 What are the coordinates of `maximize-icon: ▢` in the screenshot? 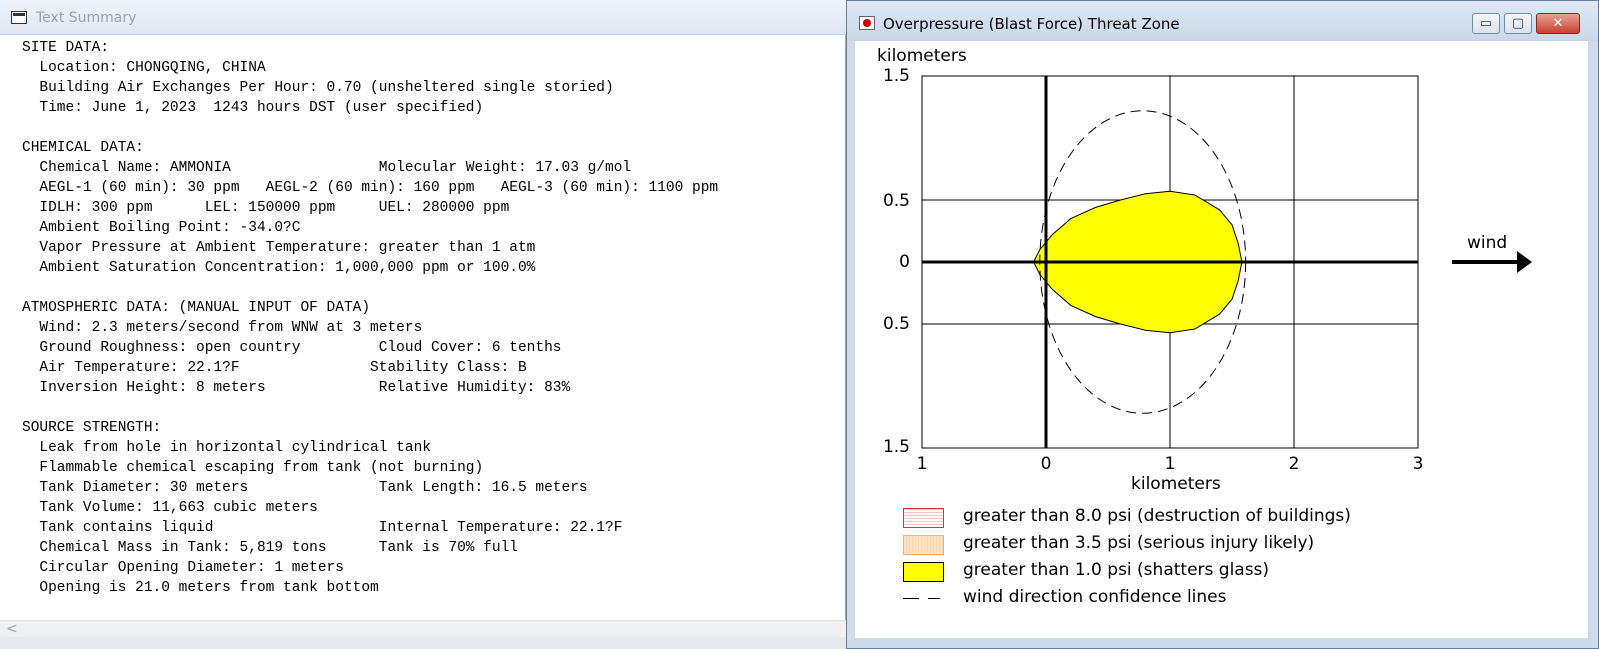 It's located at (1518, 23).